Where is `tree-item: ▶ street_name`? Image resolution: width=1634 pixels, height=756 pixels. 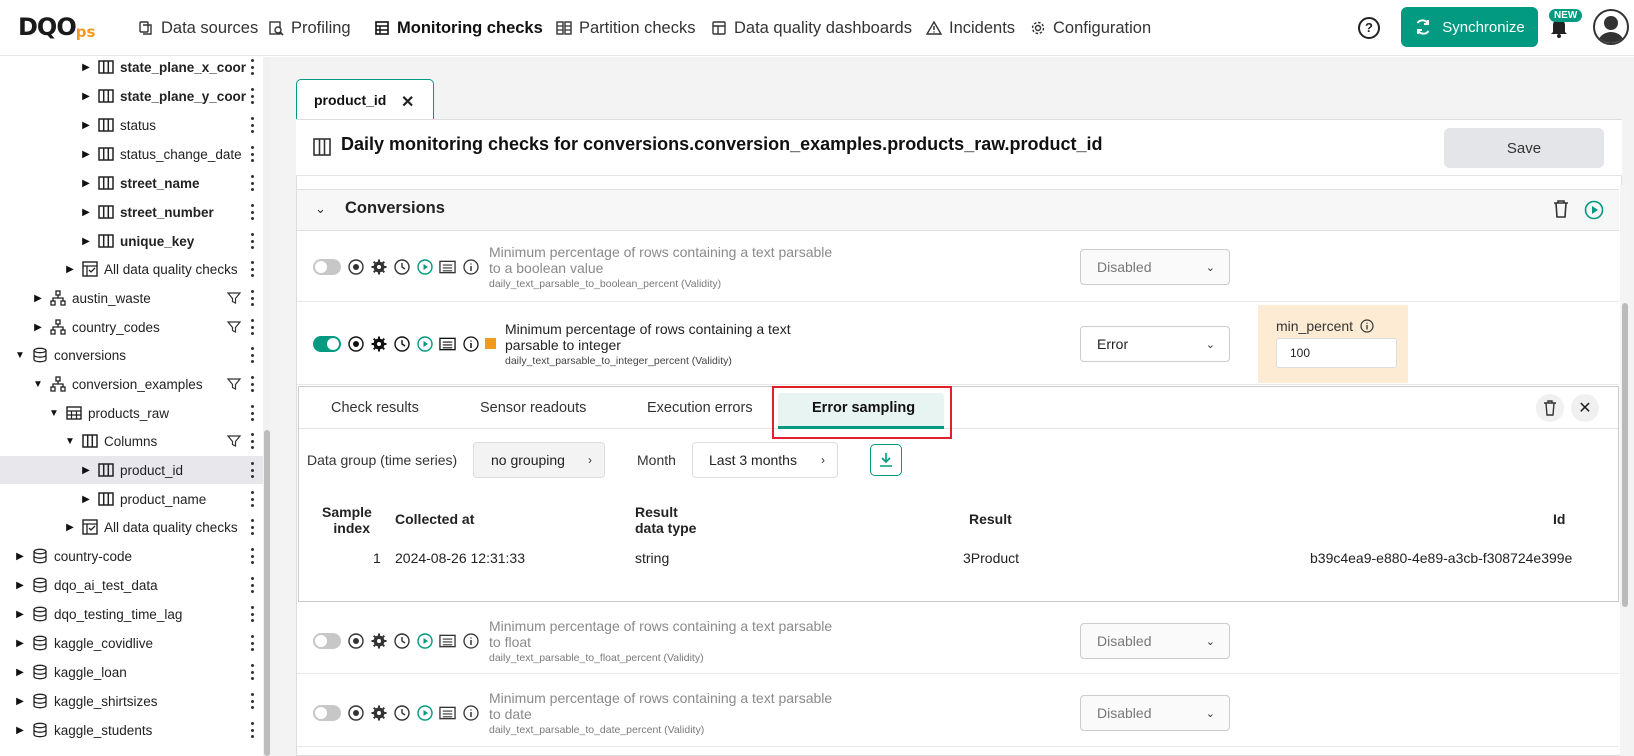 tree-item: ▶ street_name is located at coordinates (131, 183).